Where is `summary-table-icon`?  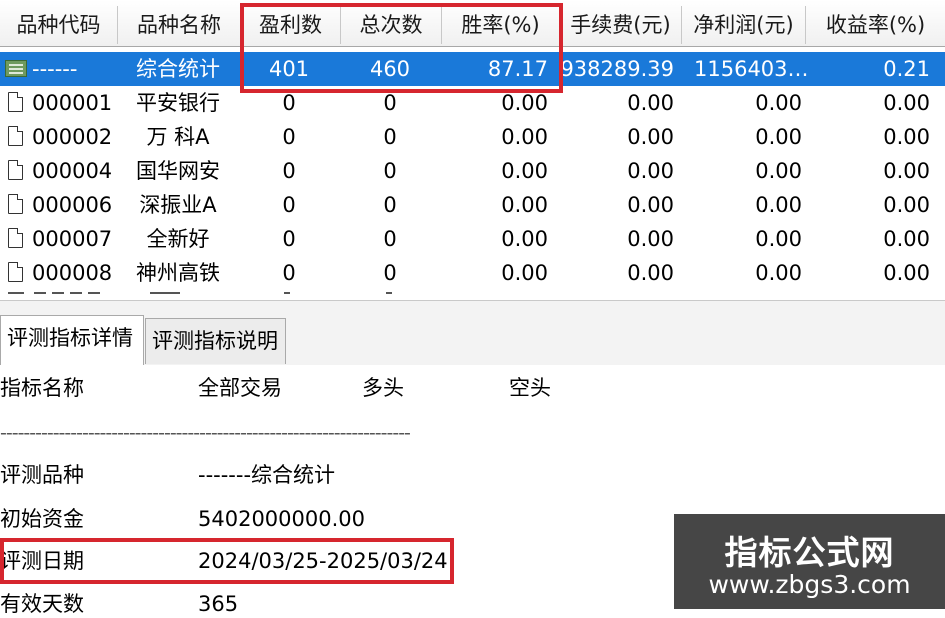
summary-table-icon is located at coordinates (16, 68).